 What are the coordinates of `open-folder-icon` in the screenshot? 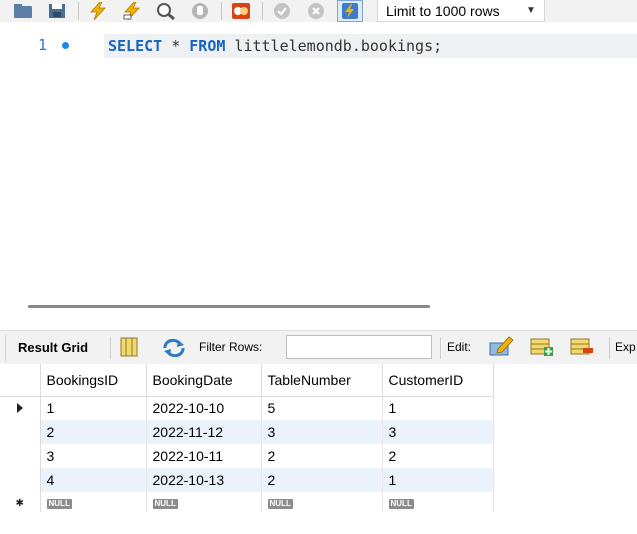 It's located at (23, 11).